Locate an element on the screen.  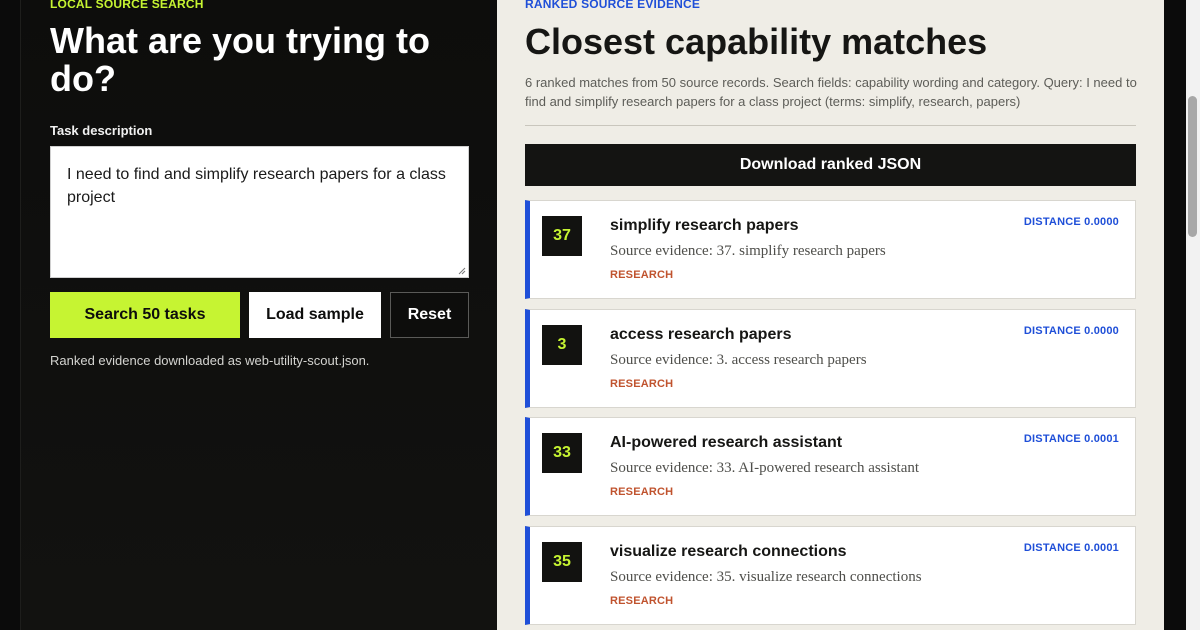
task-description-label: Task description is located at coordinates (101, 130).